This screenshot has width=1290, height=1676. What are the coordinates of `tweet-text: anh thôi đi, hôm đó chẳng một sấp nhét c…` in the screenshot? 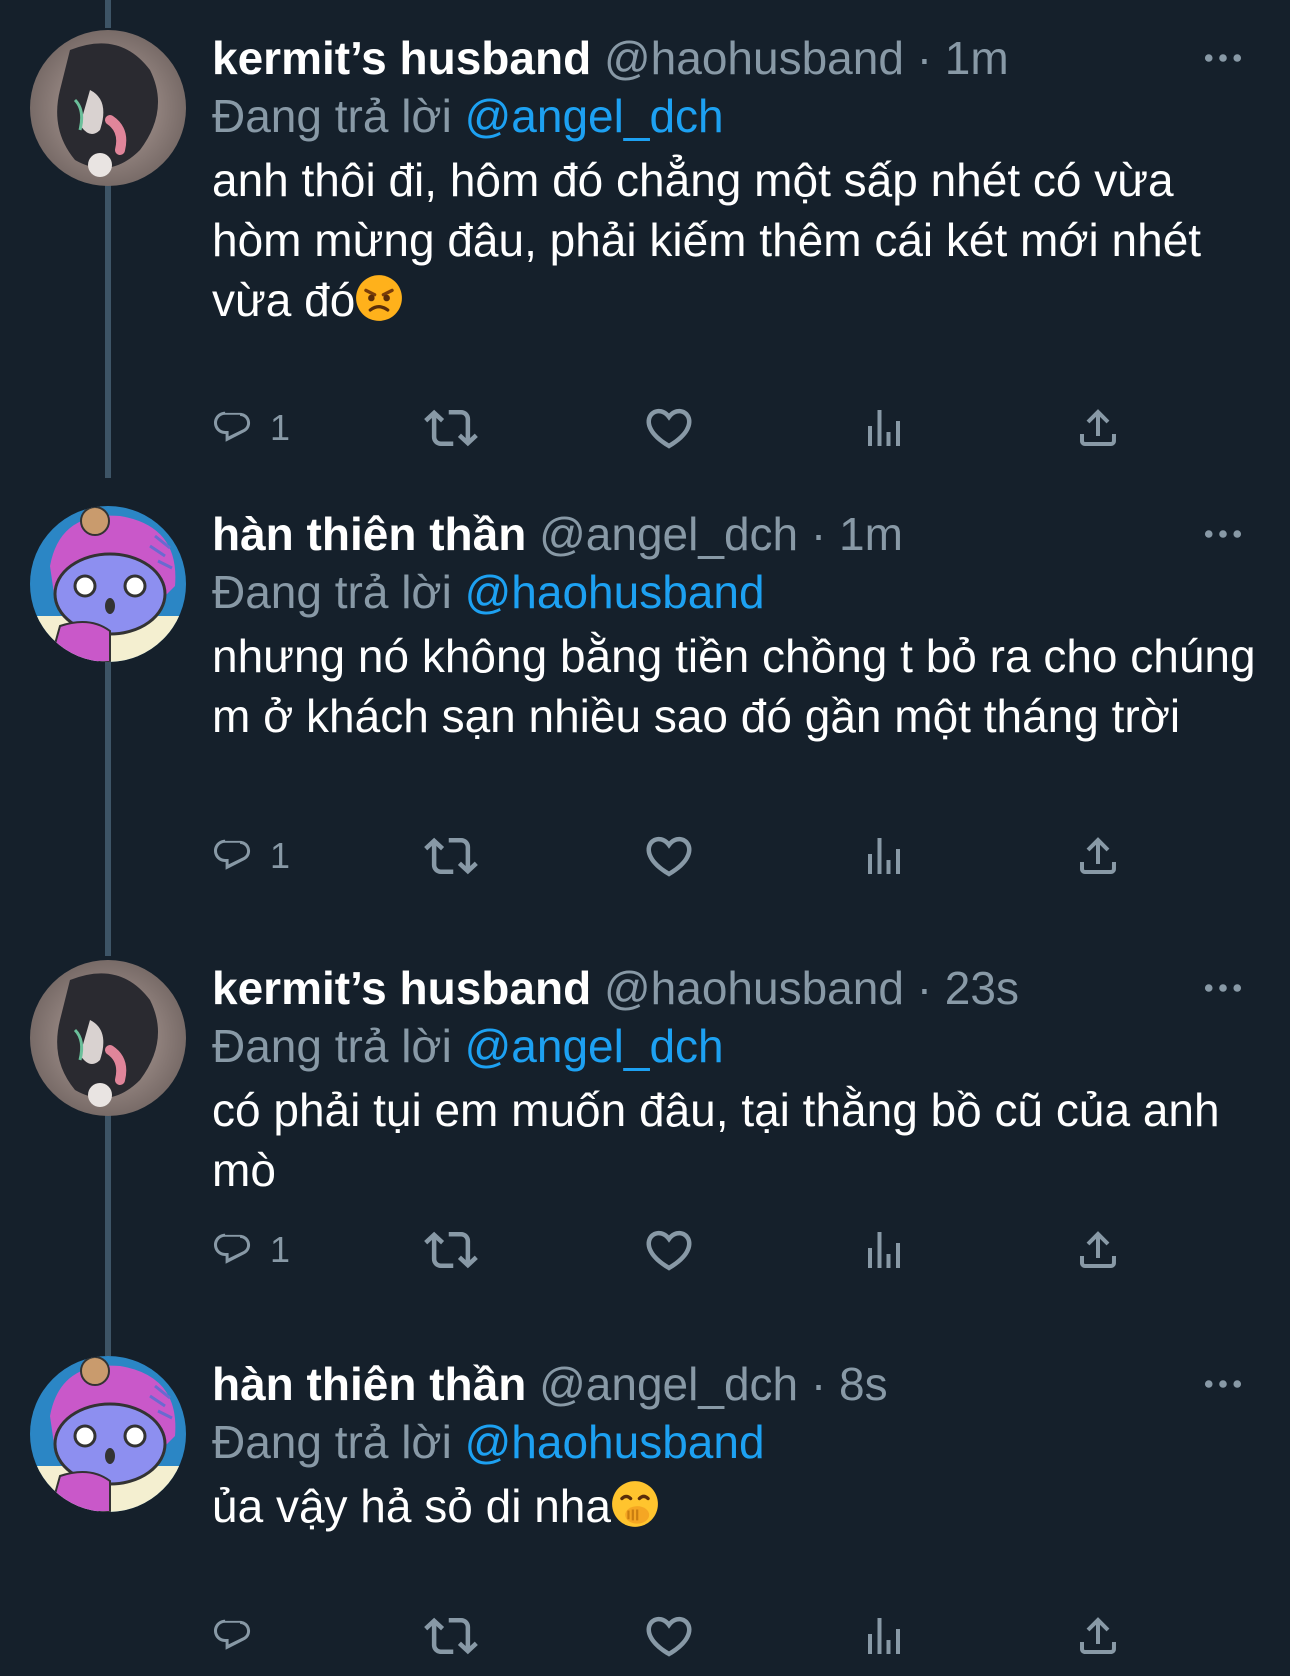 It's located at (737, 240).